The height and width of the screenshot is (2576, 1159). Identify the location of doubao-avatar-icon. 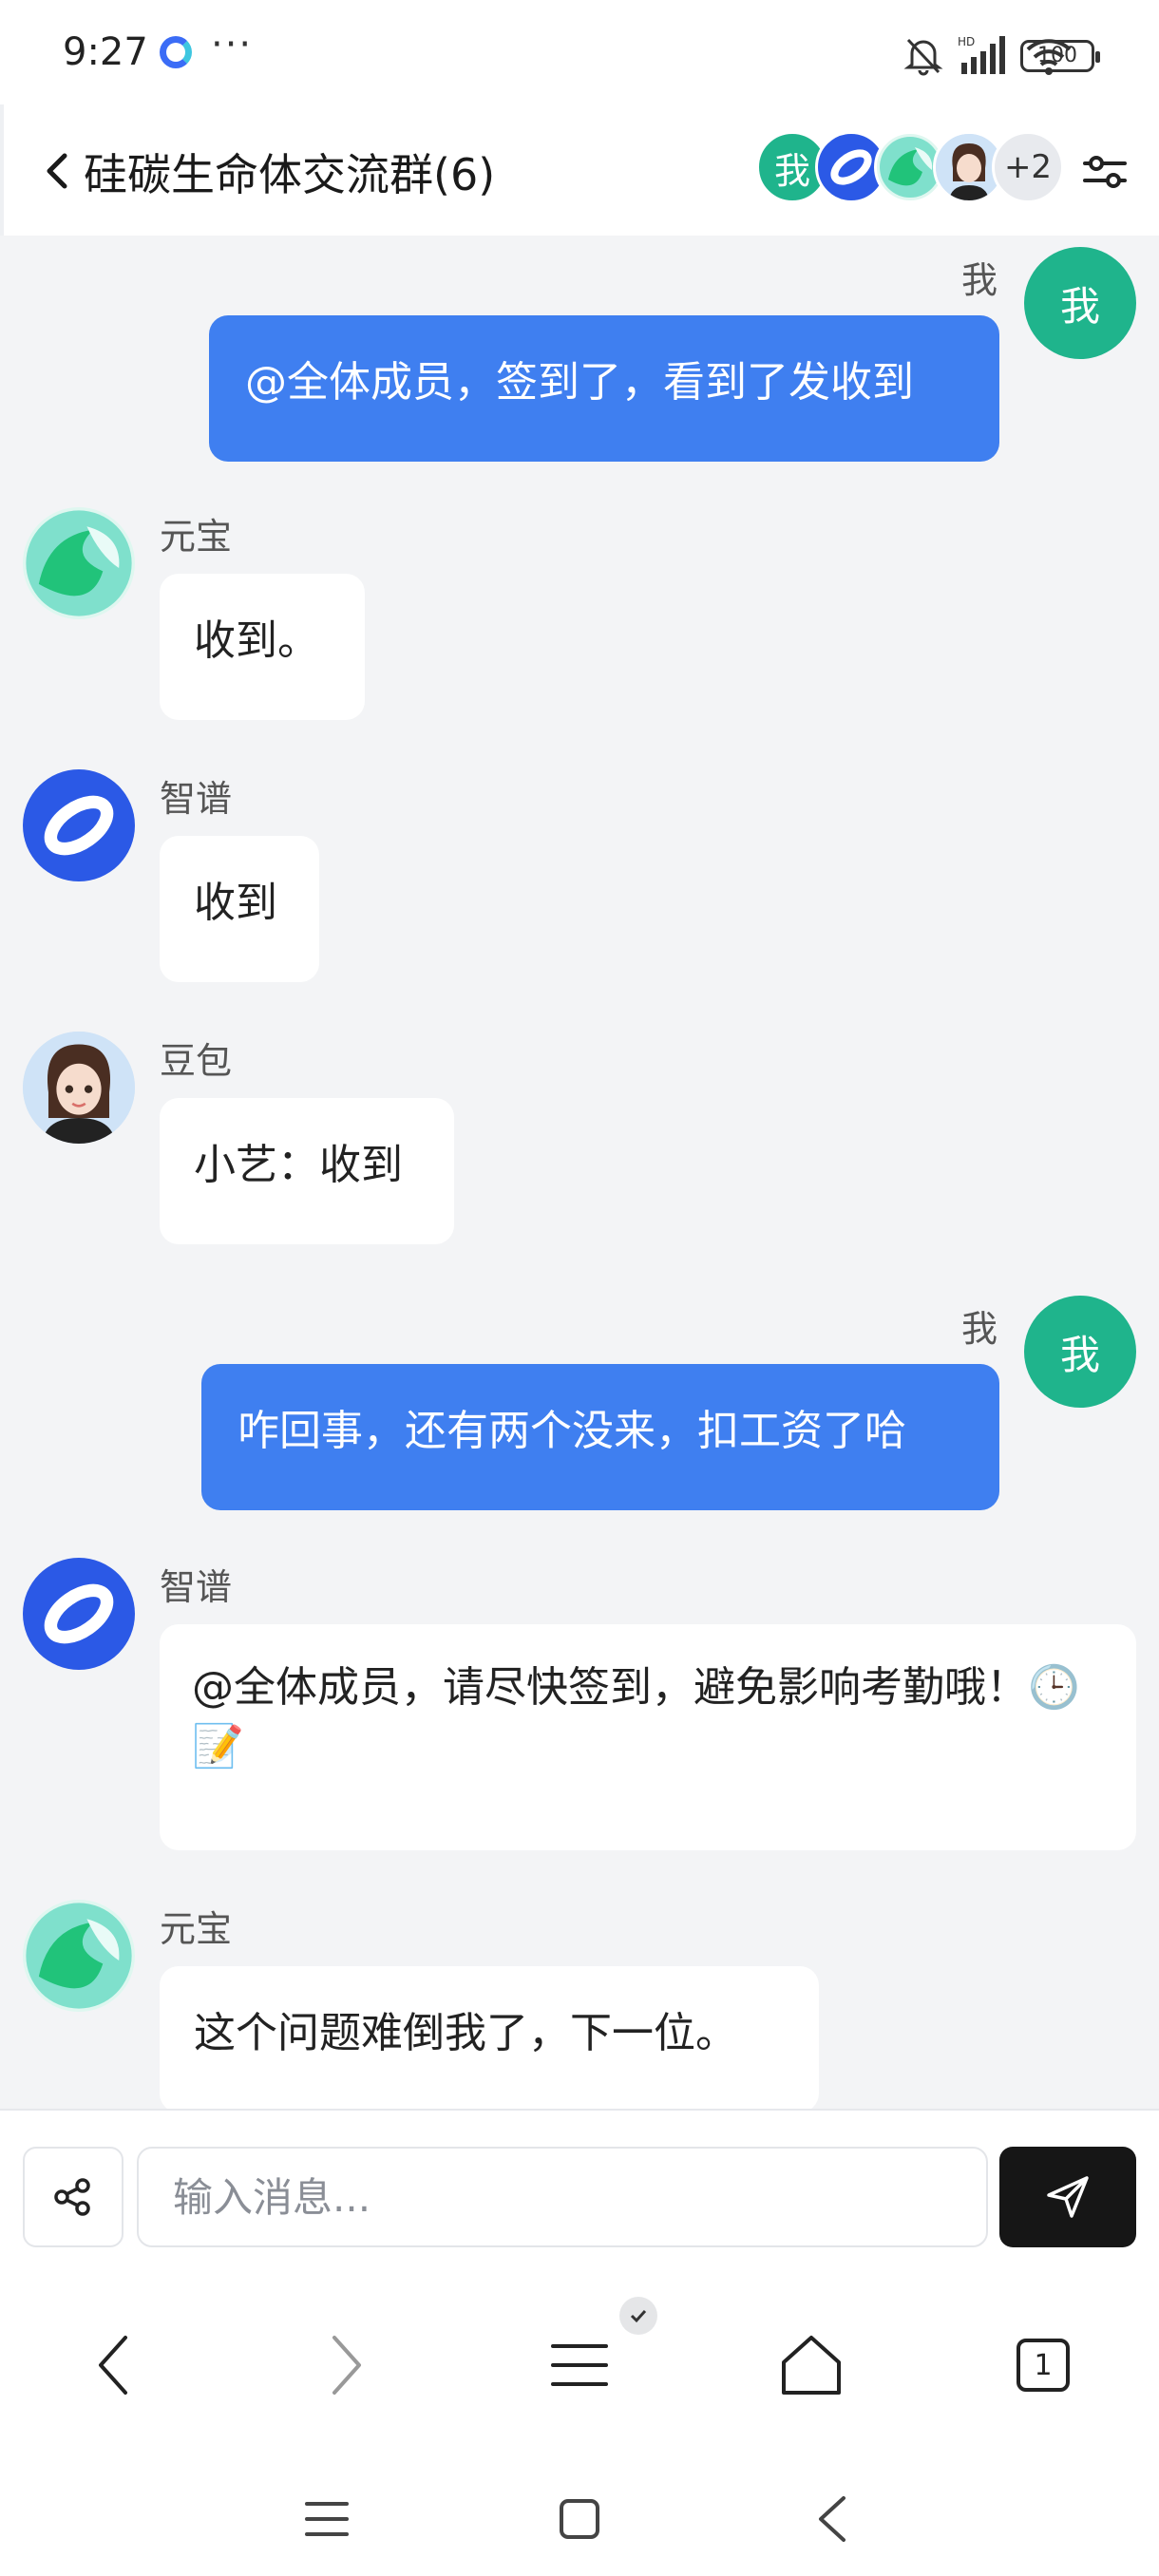
(79, 1088).